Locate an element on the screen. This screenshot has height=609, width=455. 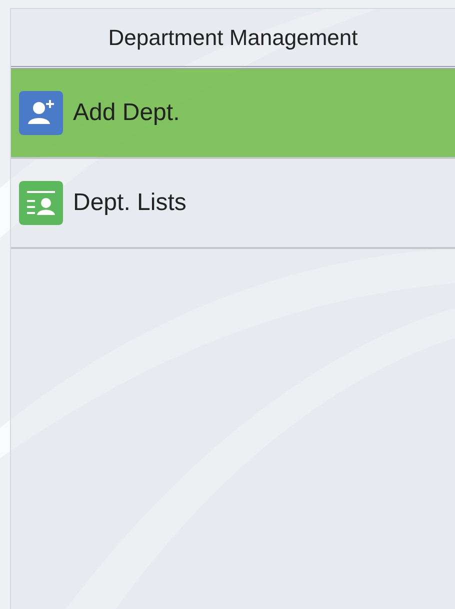
menu-item: Dept. Lists is located at coordinates (233, 204).